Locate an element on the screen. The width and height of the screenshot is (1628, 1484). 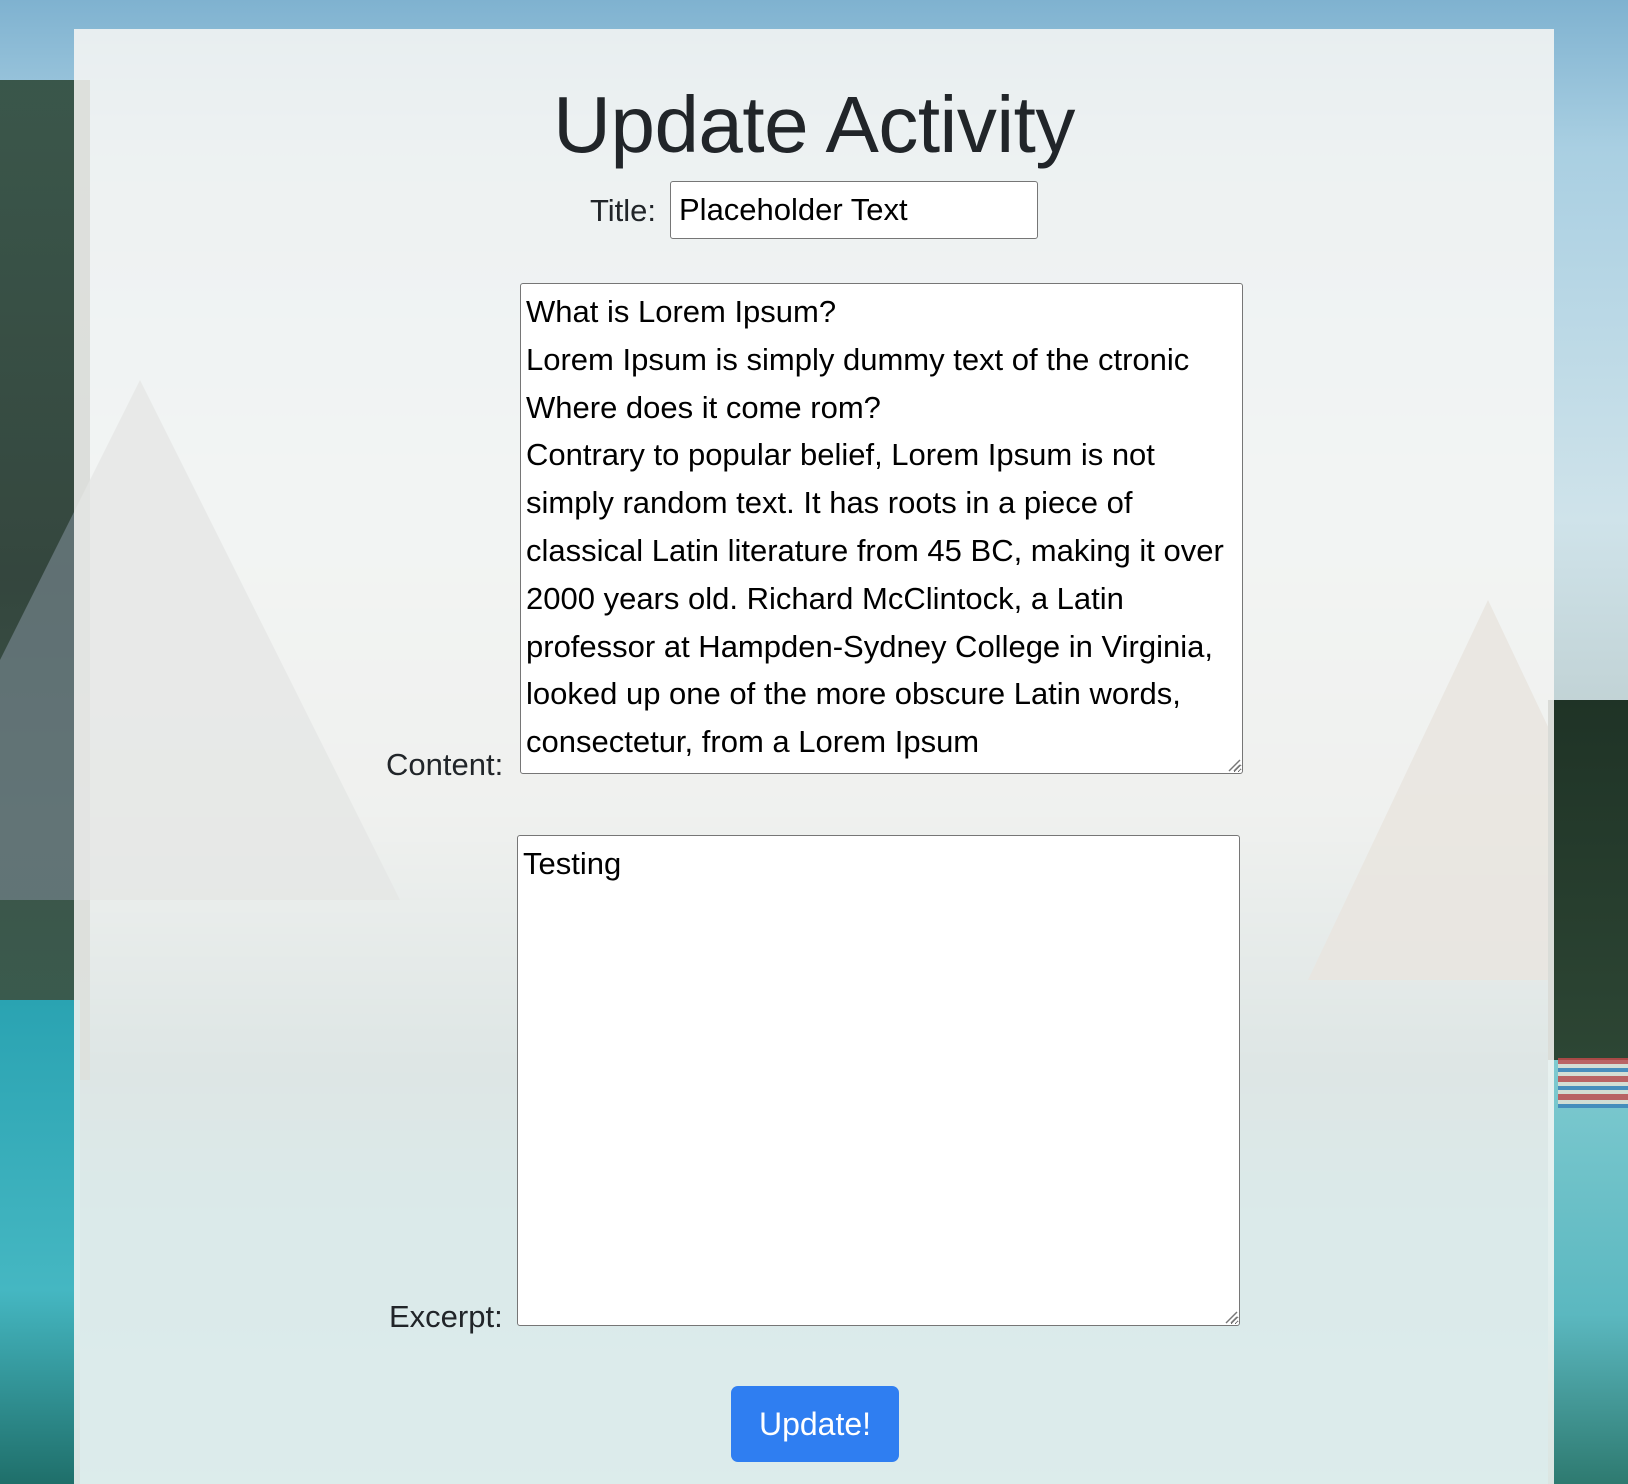
background-lake-right is located at coordinates (1588, 1272).